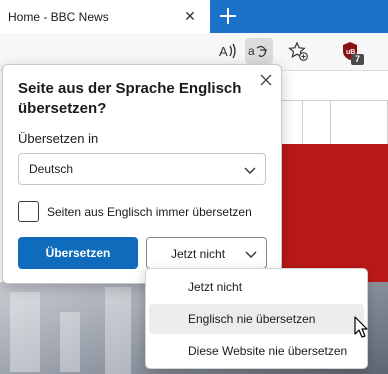 This screenshot has height=374, width=388. I want to click on always-translate-label: Seiten aus Englisch immer übersetzen, so click(149, 212).